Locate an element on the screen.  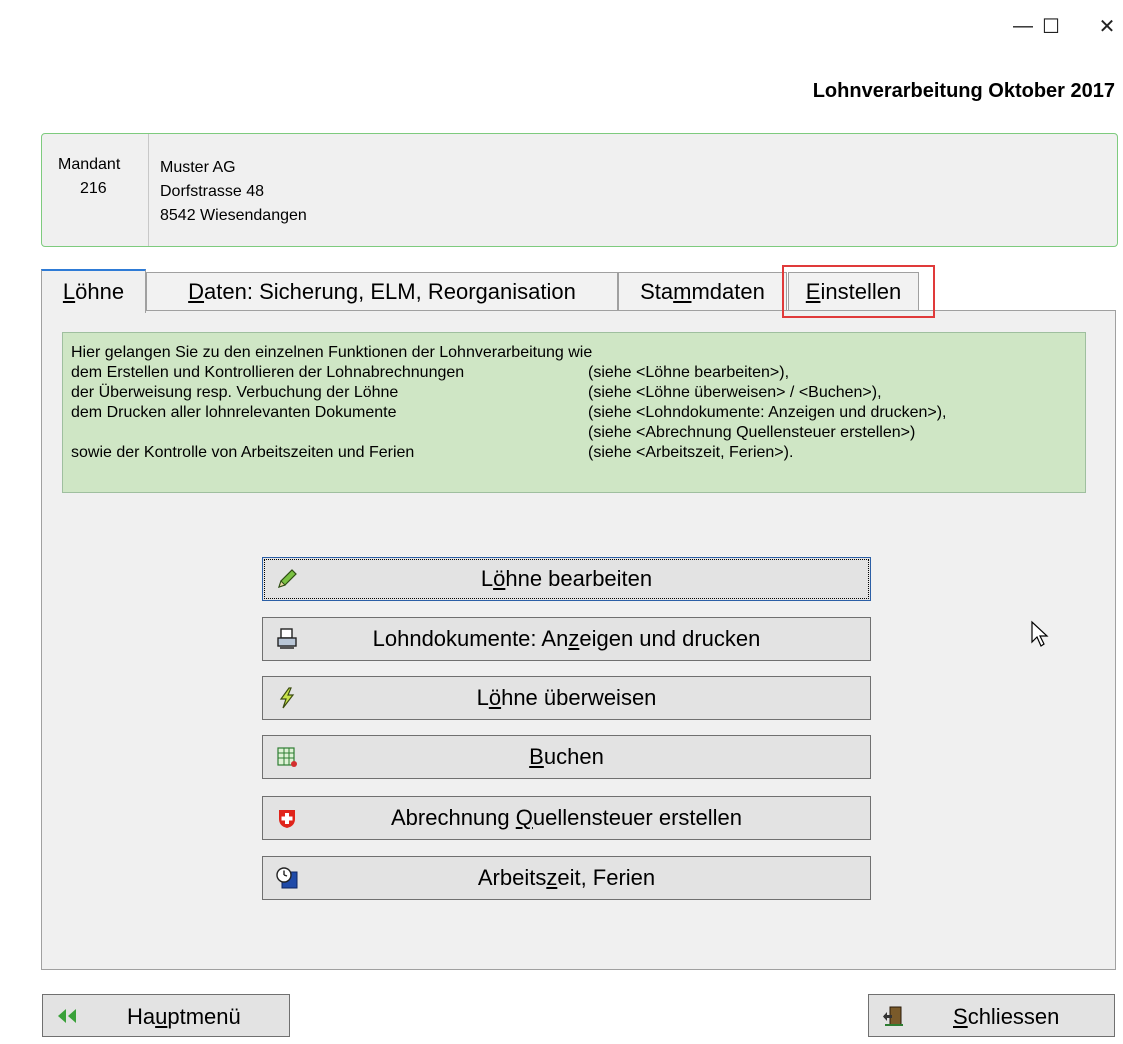
arbeitszeit-ferien-button: Arbeitszeit, Ferien is located at coordinates (566, 878).